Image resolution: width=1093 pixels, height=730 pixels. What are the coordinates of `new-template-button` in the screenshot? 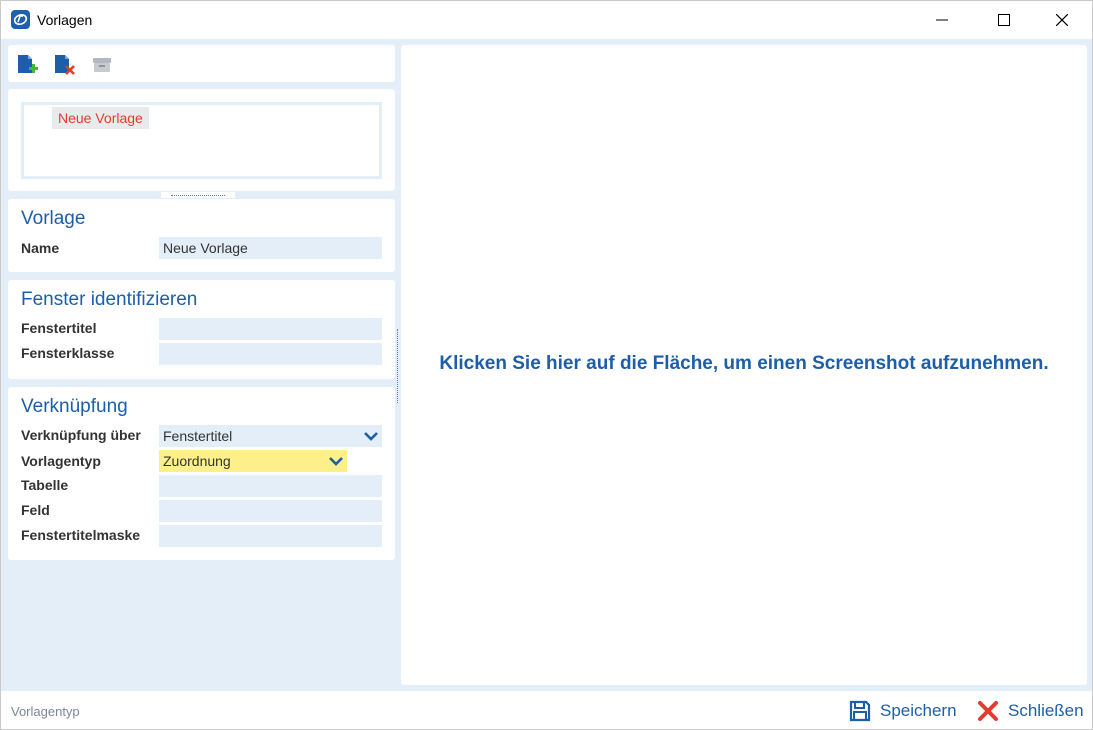 It's located at (27, 65).